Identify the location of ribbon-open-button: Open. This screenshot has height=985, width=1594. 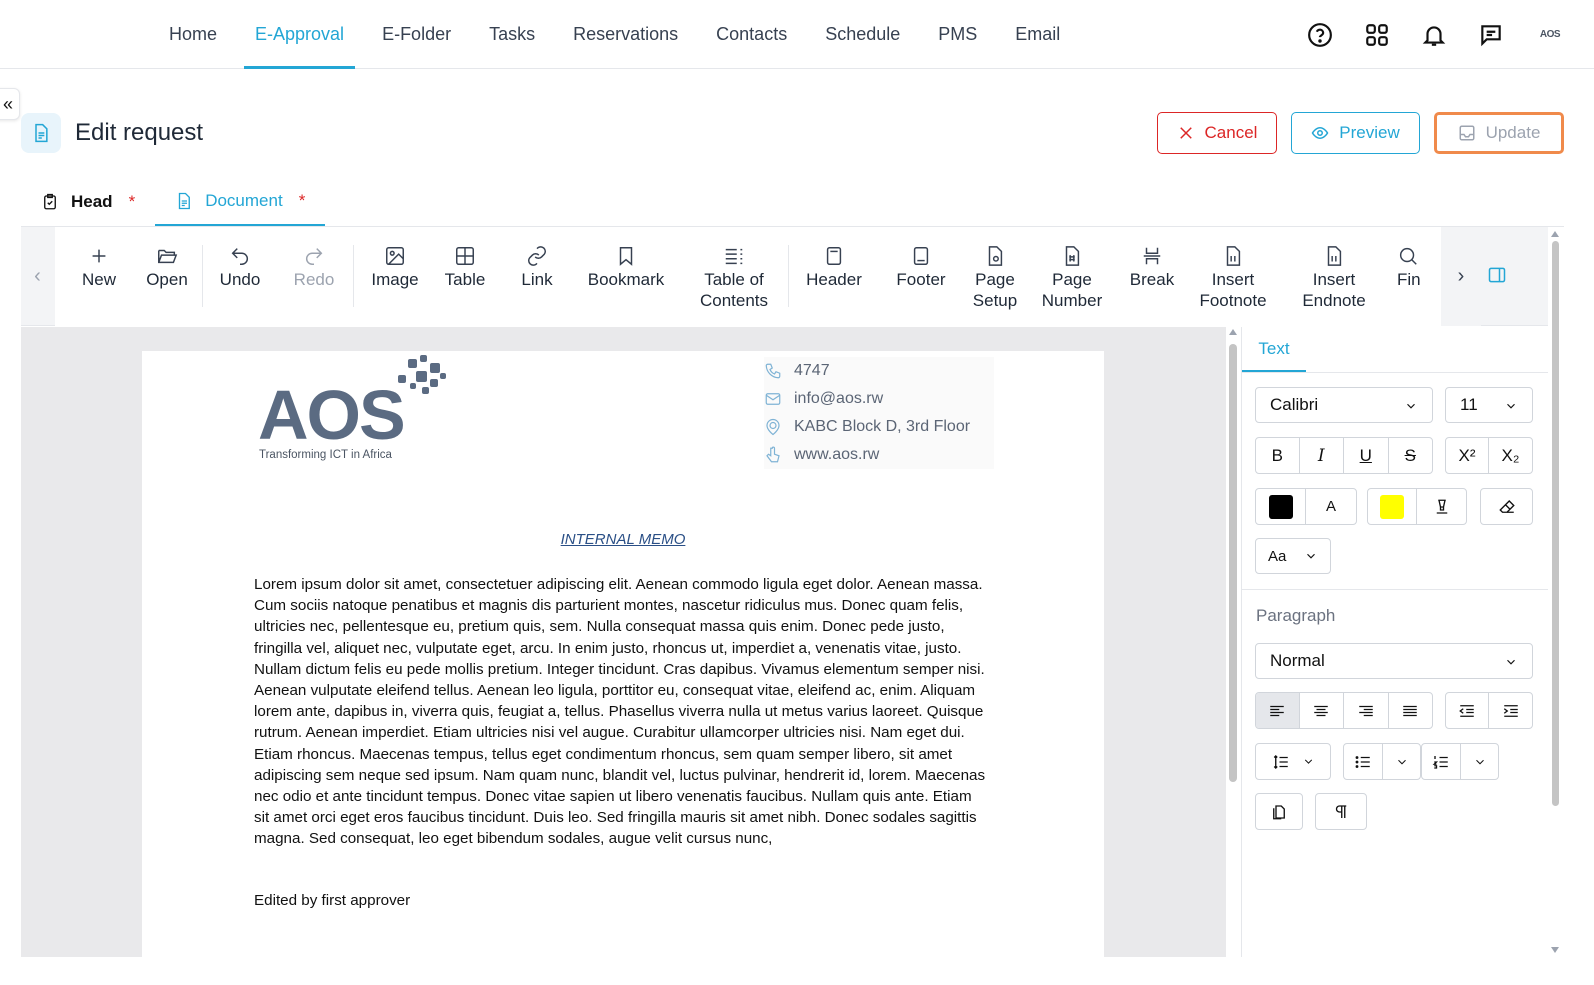
(167, 276).